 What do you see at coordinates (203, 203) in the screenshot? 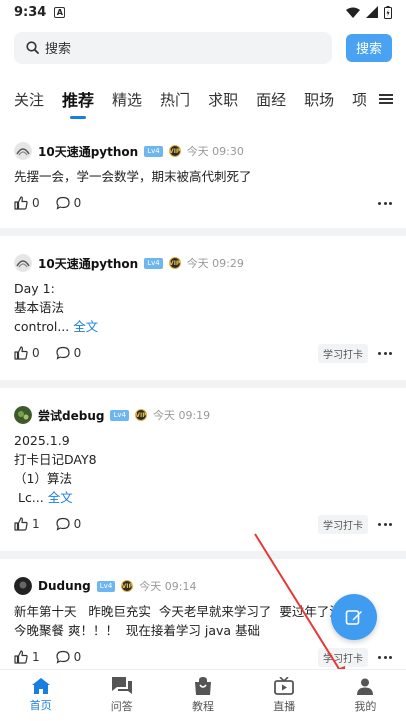
I see `post-actions: 0 0` at bounding box center [203, 203].